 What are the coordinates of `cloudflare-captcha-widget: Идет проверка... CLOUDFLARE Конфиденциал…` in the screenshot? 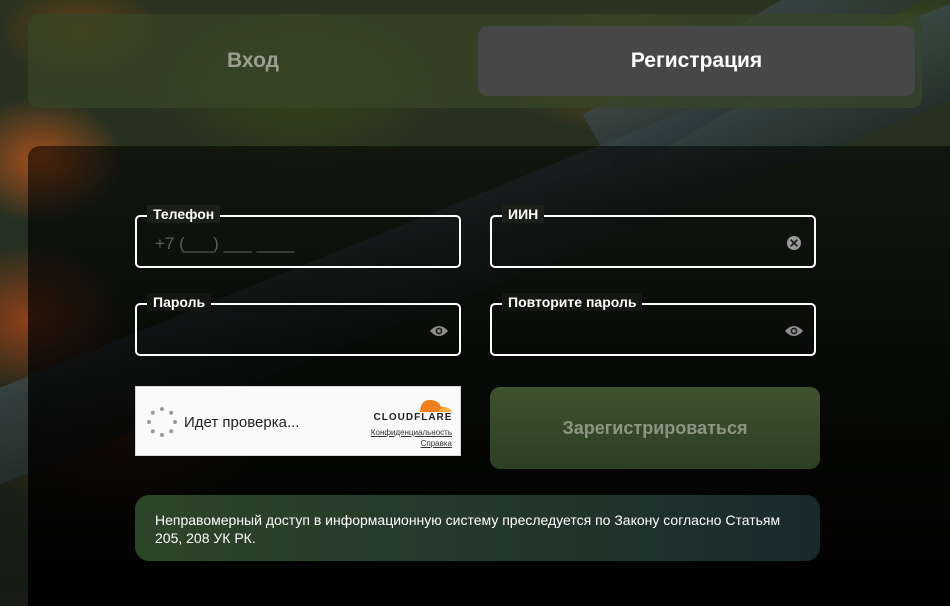 It's located at (298, 421).